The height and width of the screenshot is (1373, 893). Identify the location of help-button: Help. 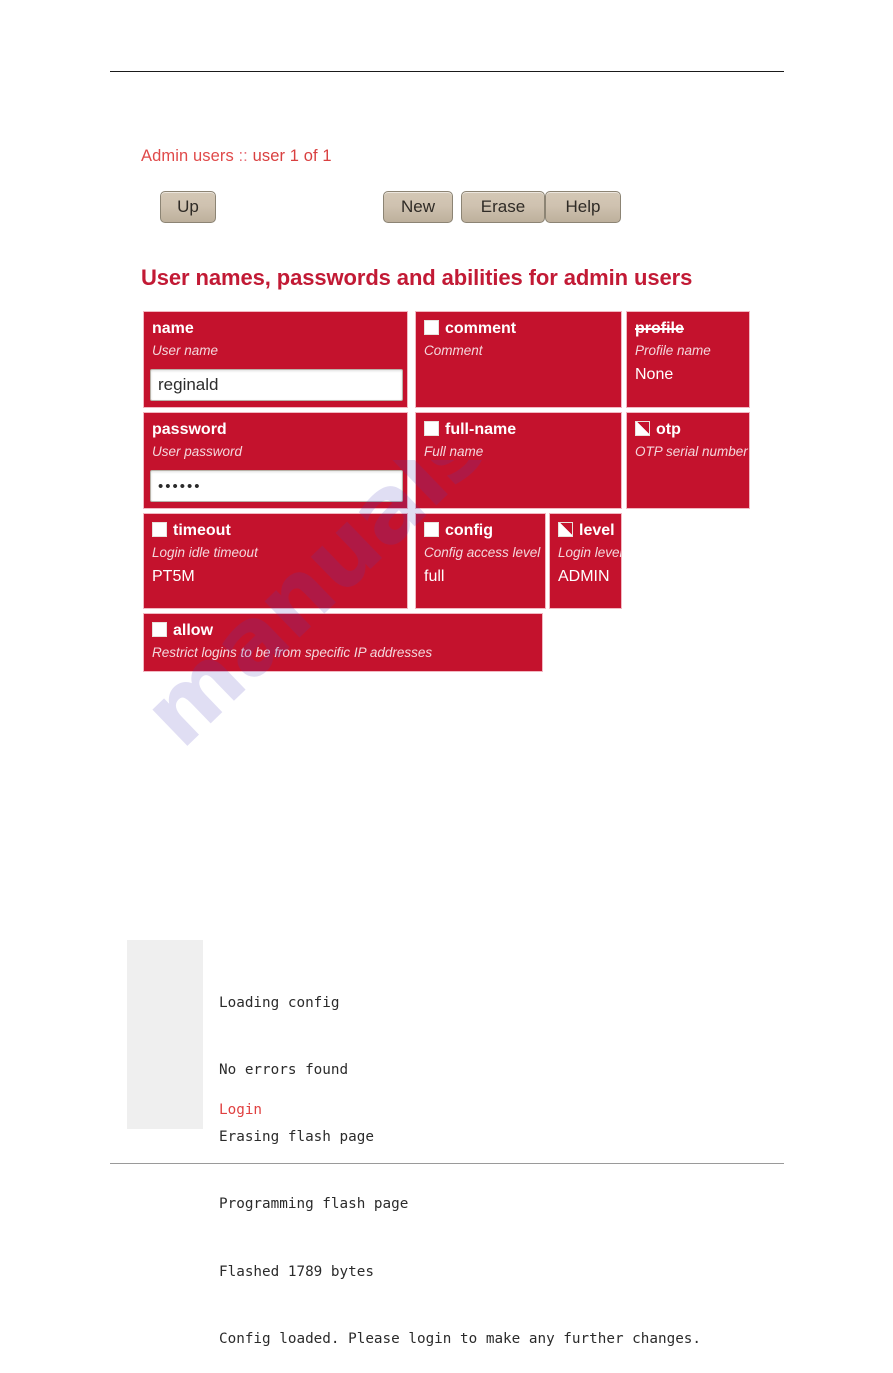
(583, 207).